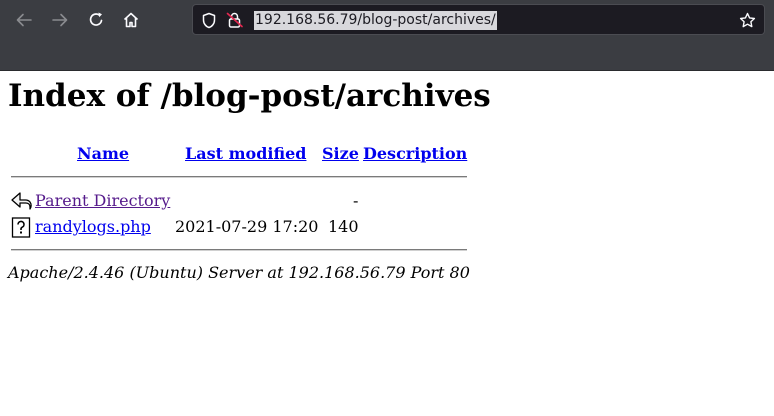 The image size is (774, 416). I want to click on page-title: Index of /blog-post/archives, so click(249, 96).